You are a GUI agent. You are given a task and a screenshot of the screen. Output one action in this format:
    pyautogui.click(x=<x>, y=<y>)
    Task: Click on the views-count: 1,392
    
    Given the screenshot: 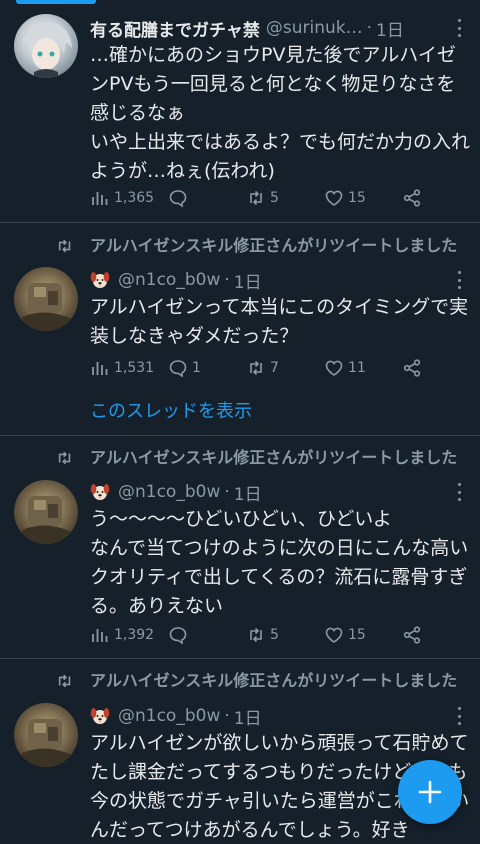 What is the action you would take?
    pyautogui.click(x=134, y=635)
    